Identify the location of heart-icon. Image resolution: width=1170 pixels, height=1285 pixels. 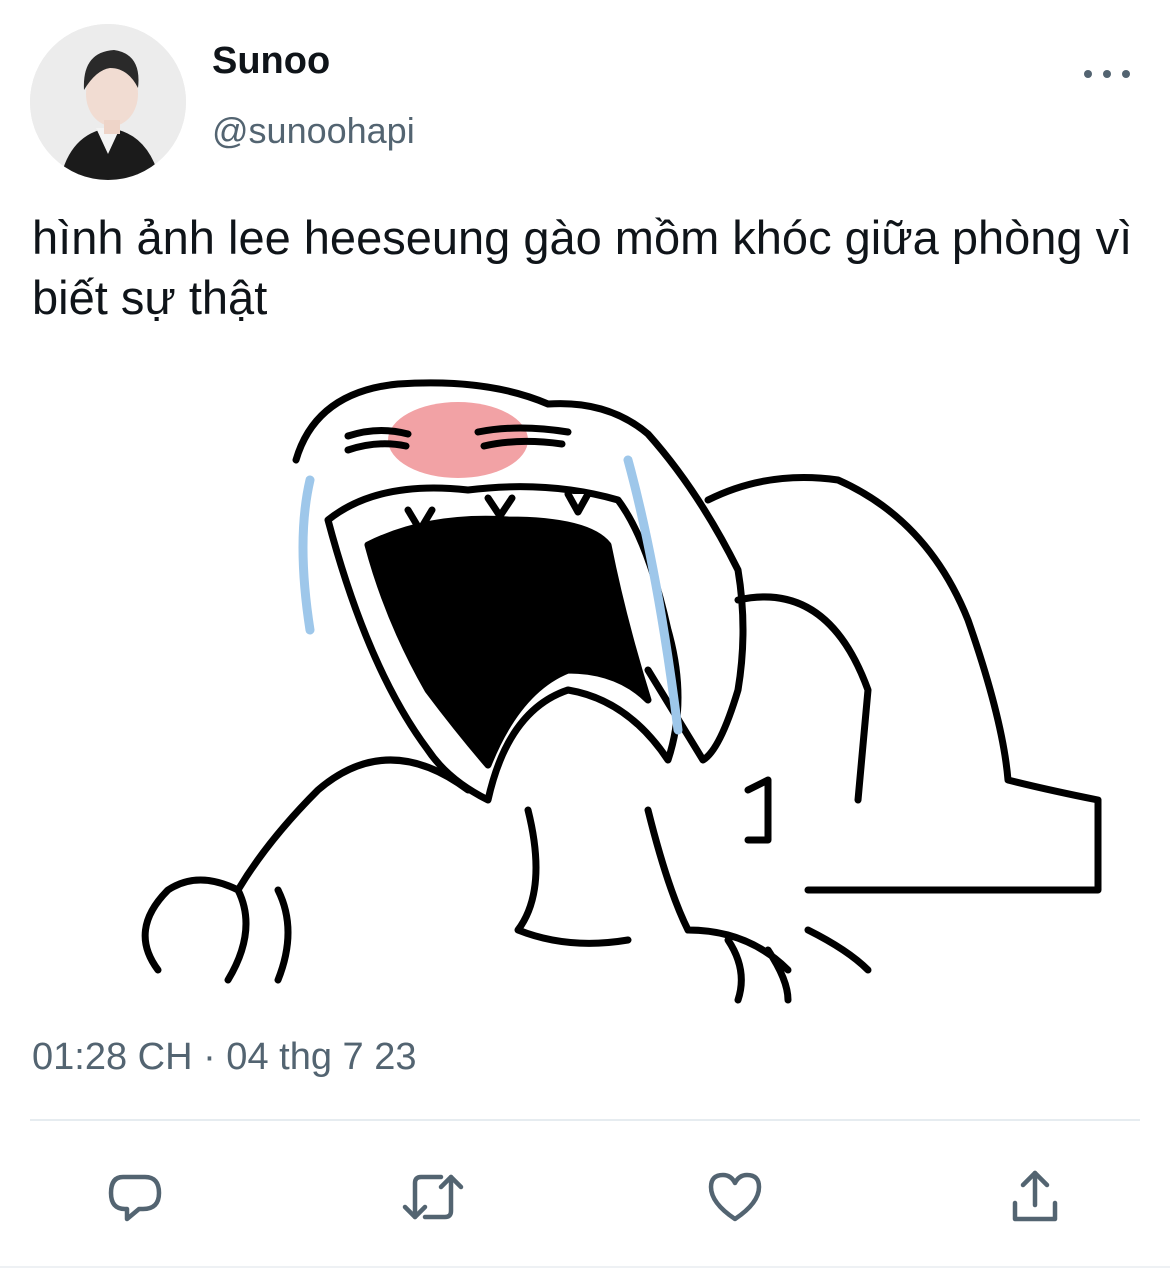
(735, 1197).